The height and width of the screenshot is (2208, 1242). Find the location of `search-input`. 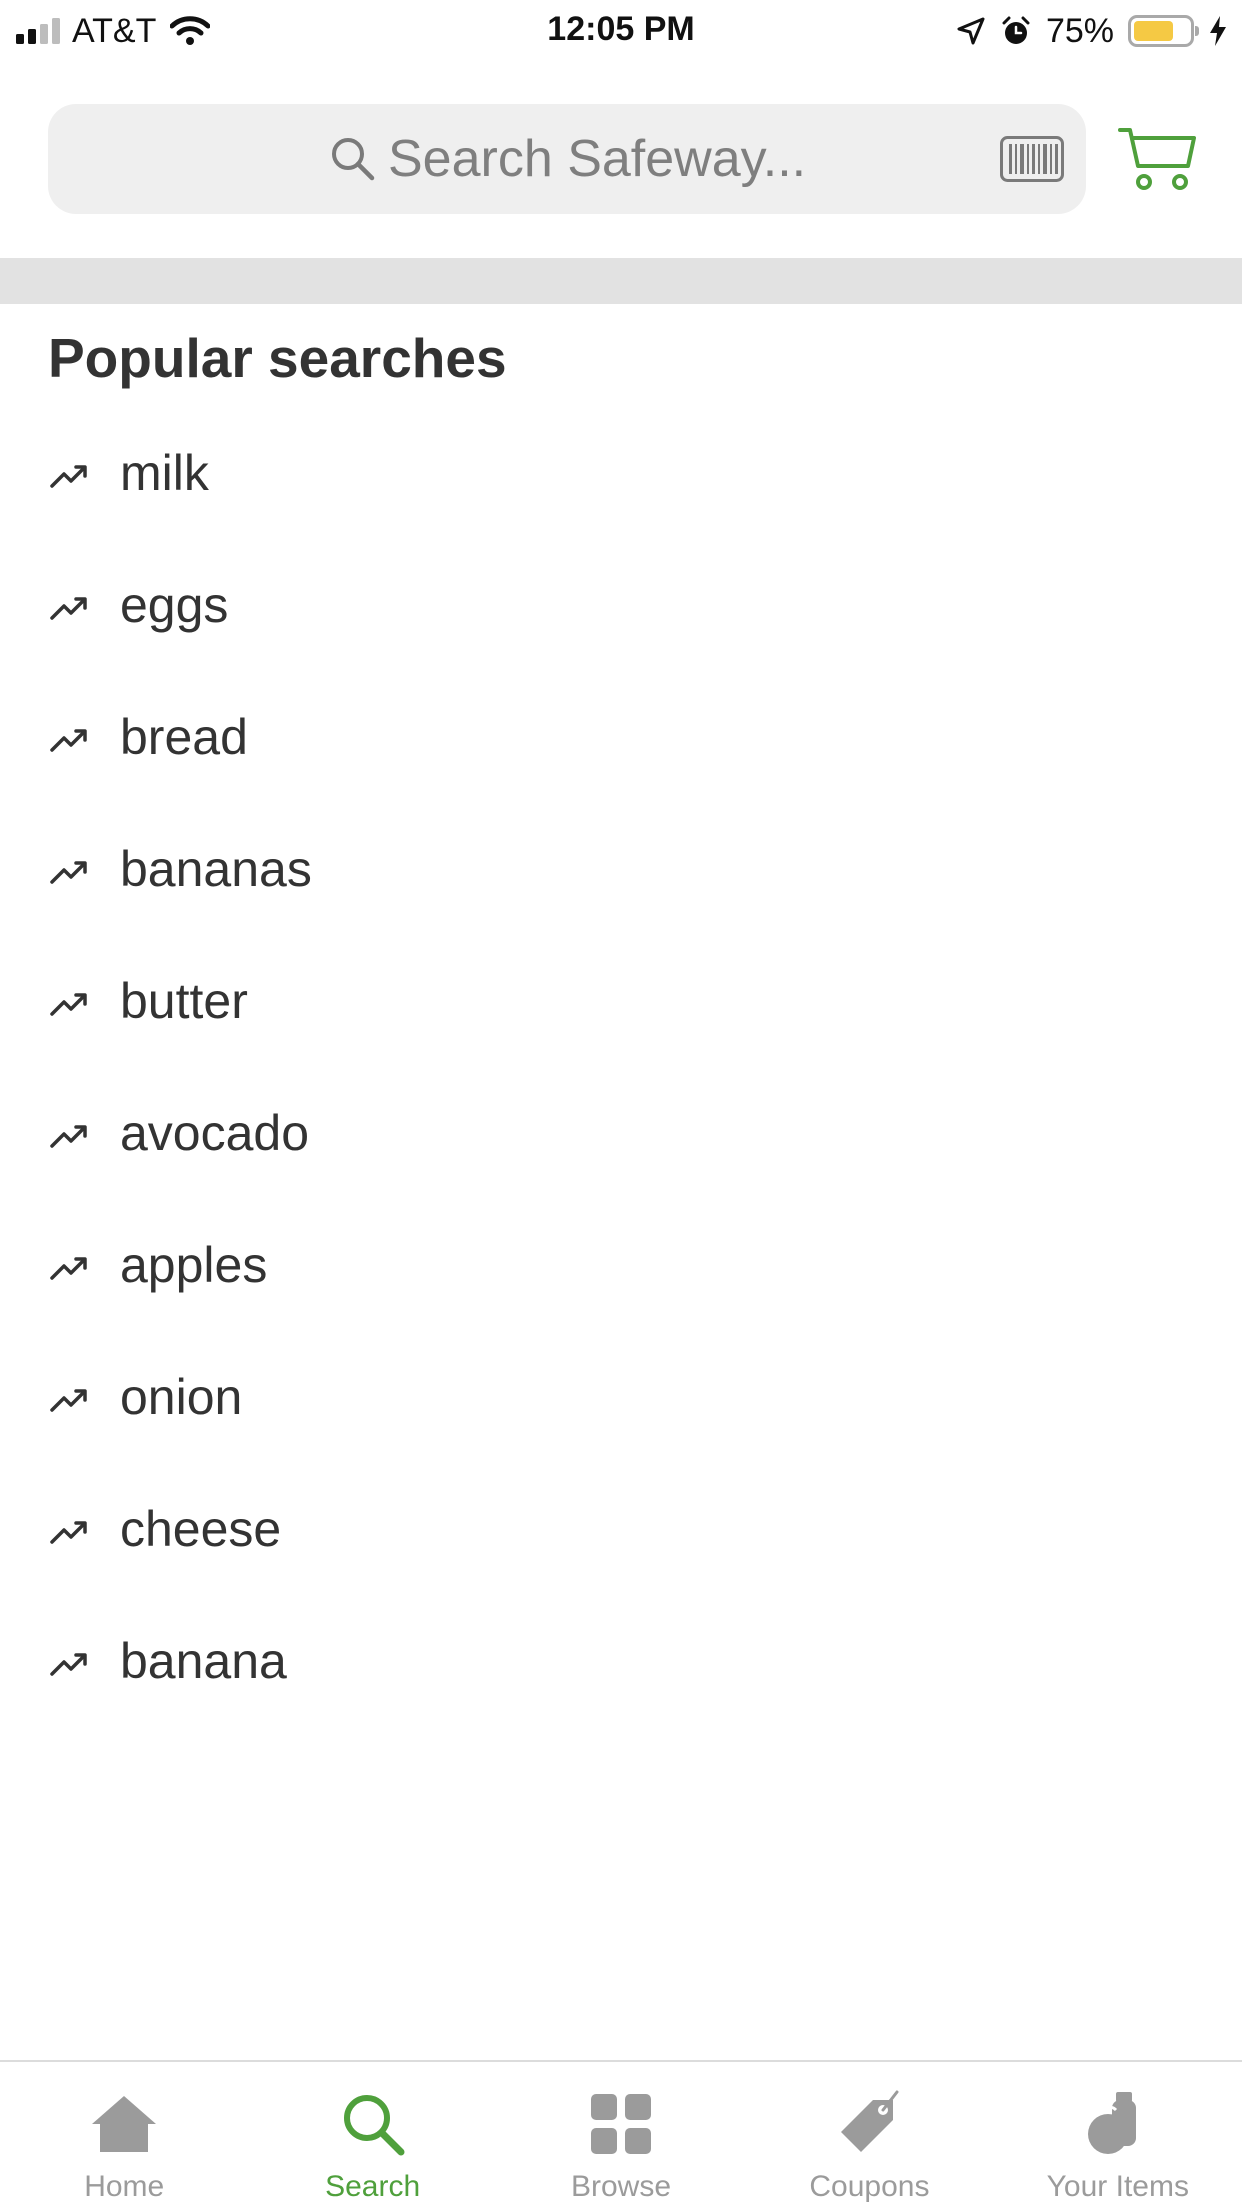

search-input is located at coordinates (688, 159).